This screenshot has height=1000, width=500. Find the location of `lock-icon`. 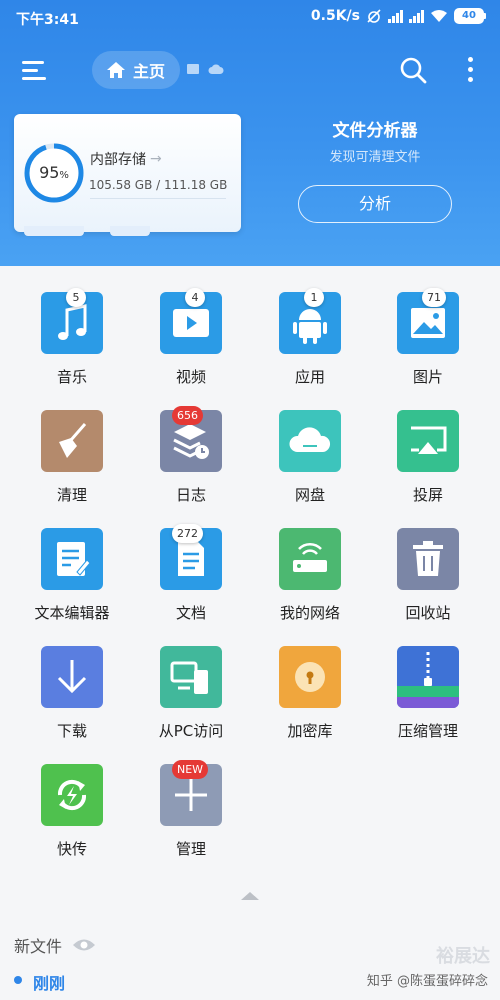

lock-icon is located at coordinates (310, 677).